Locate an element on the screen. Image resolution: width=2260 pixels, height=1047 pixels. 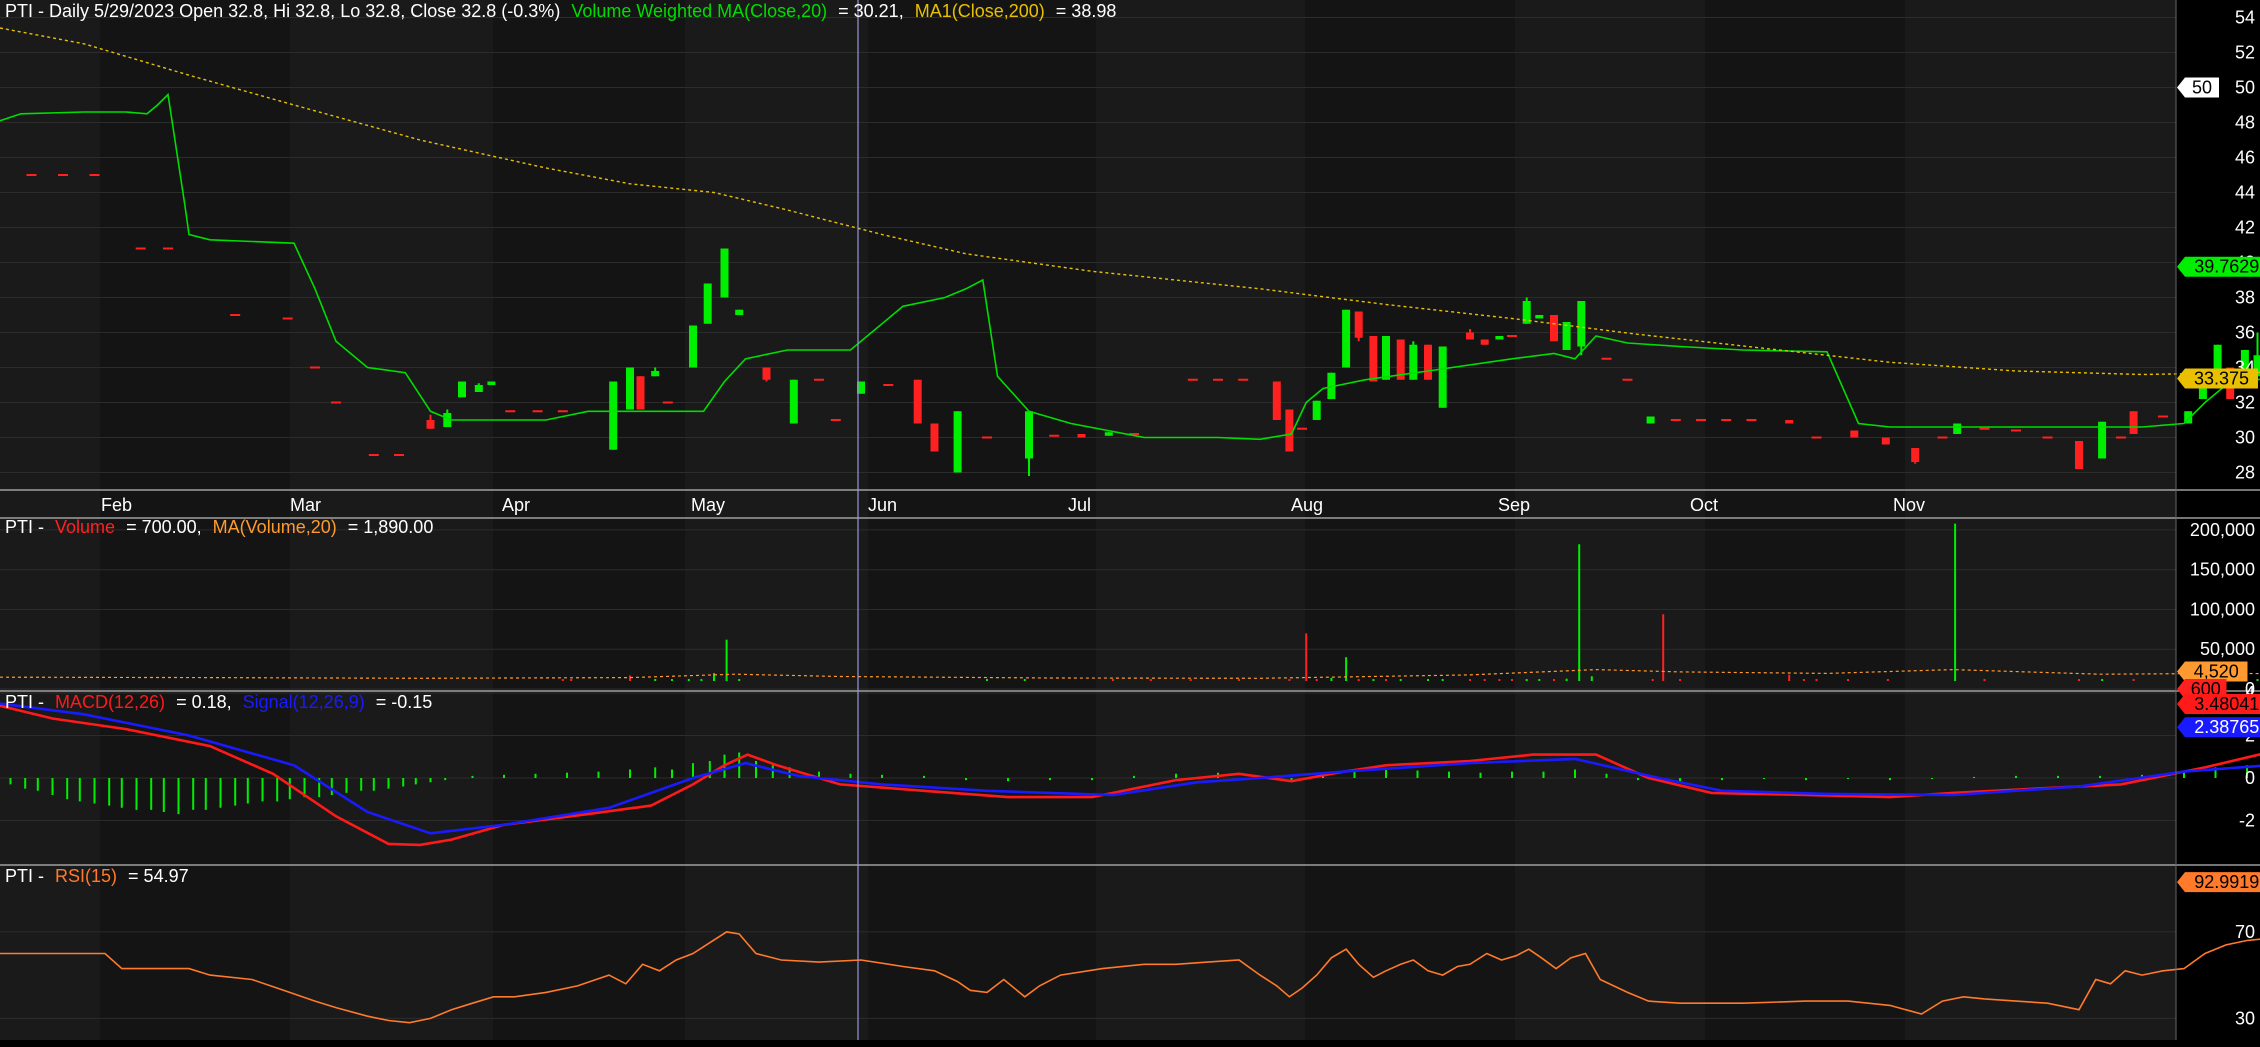
volume-legend-name: Volume is located at coordinates (85, 527).